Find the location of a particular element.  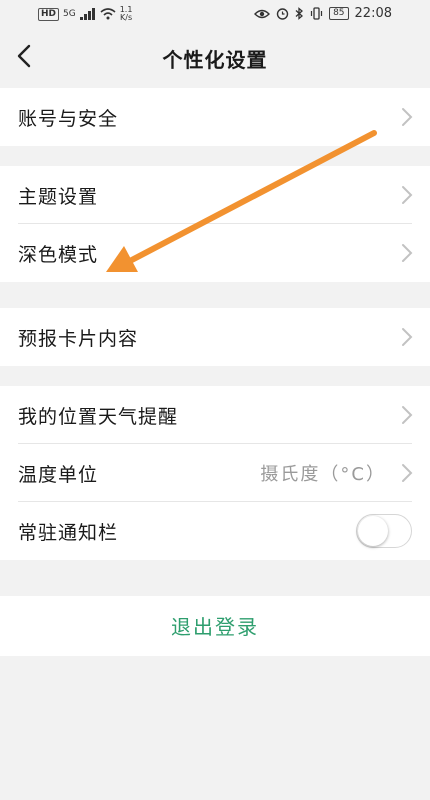

page-title: 个性化设置 is located at coordinates (215, 60).